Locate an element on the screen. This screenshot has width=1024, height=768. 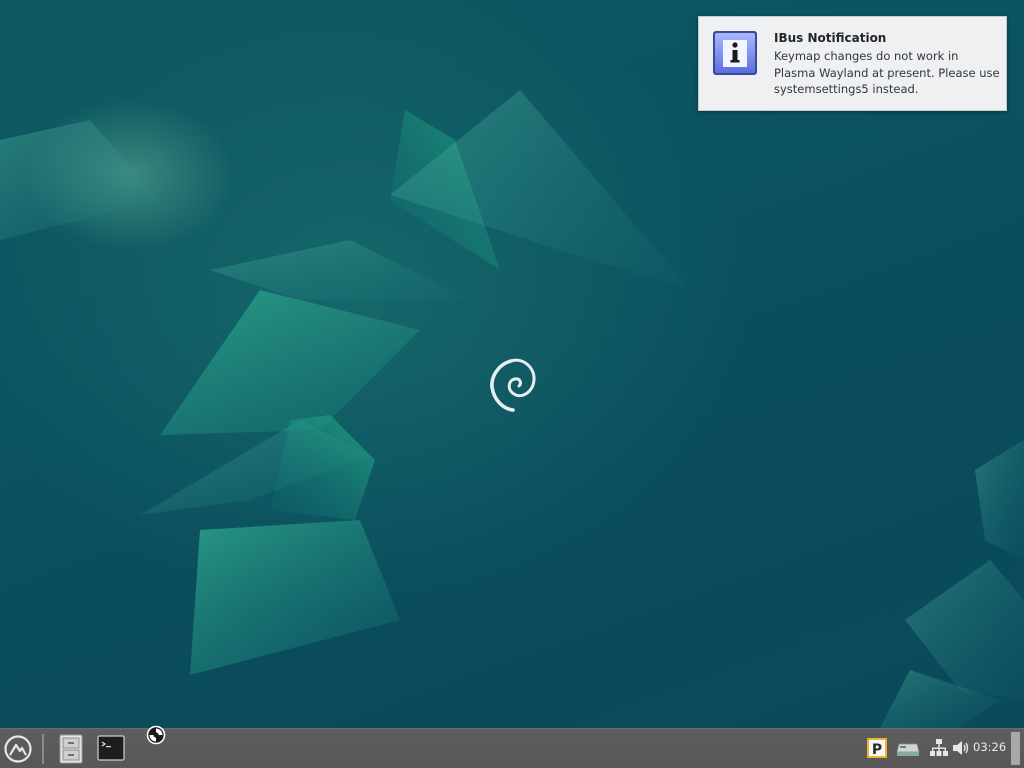
taskbar-separator is located at coordinates (43, 749).